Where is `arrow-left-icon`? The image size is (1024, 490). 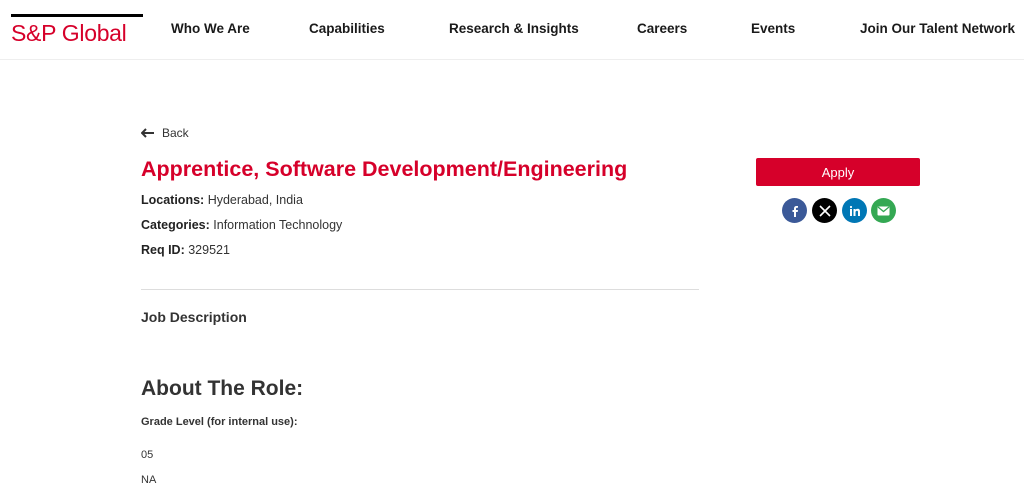 arrow-left-icon is located at coordinates (147, 133).